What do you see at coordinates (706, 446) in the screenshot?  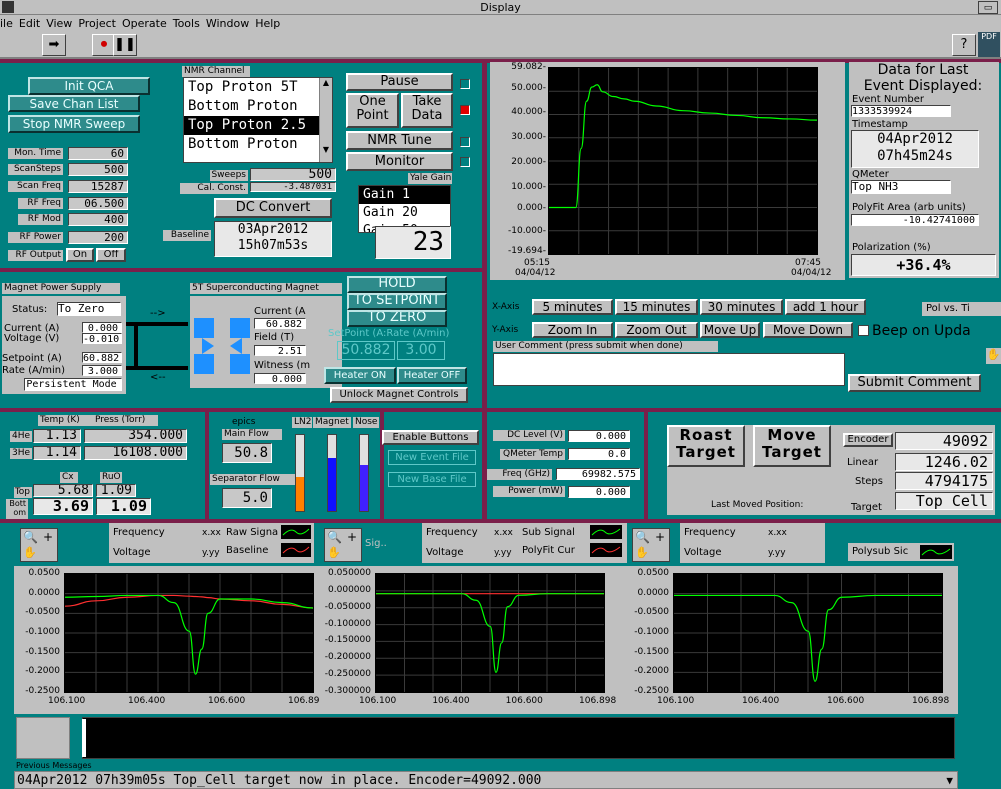 I see `roast-target-button: Roast Target` at bounding box center [706, 446].